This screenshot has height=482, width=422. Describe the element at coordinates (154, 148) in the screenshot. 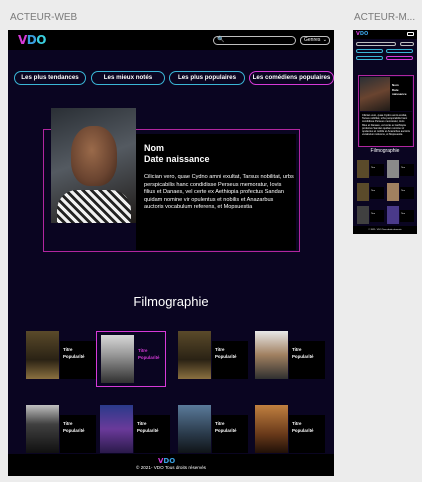

I see `actor-name: Nom` at that location.